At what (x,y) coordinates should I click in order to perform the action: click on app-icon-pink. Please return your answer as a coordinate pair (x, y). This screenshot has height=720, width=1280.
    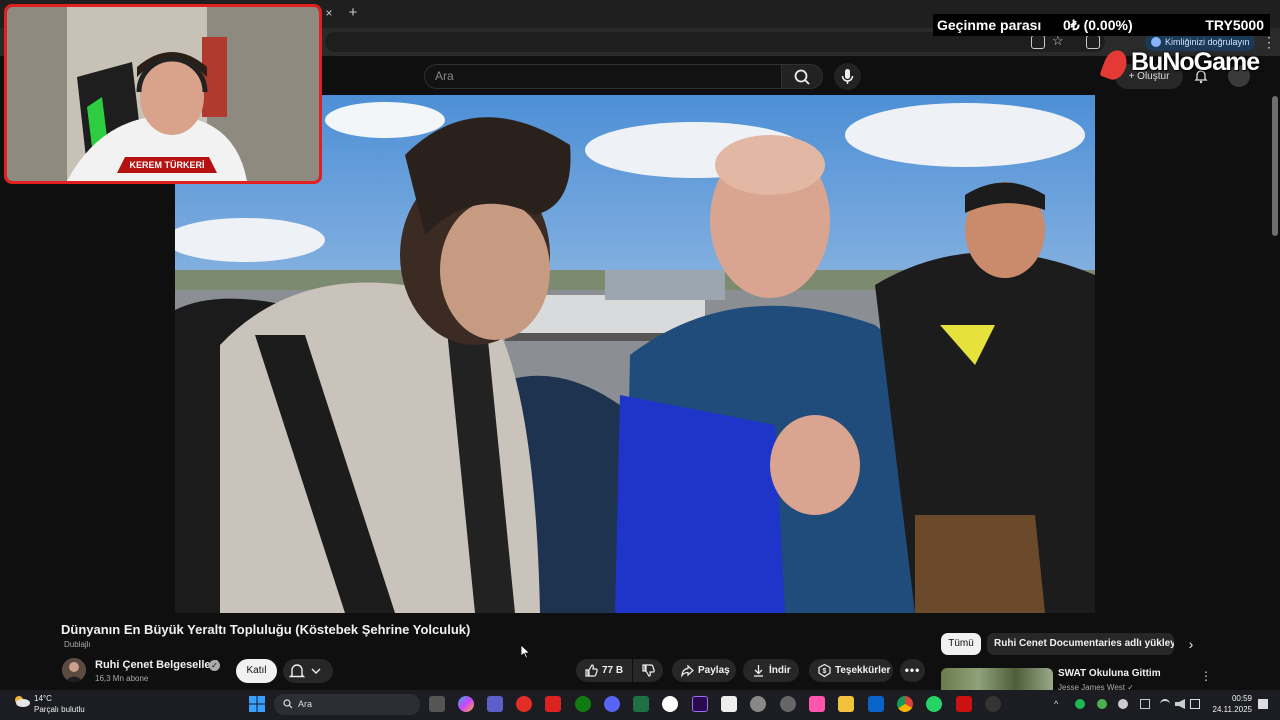
    Looking at the image, I should click on (817, 704).